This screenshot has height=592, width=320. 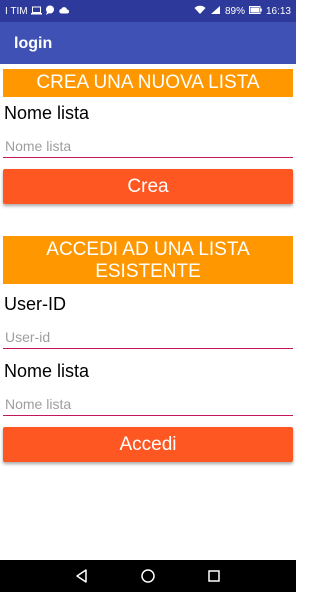 I want to click on create-list-header: CREA UNA NUOVA LISTA, so click(x=148, y=83).